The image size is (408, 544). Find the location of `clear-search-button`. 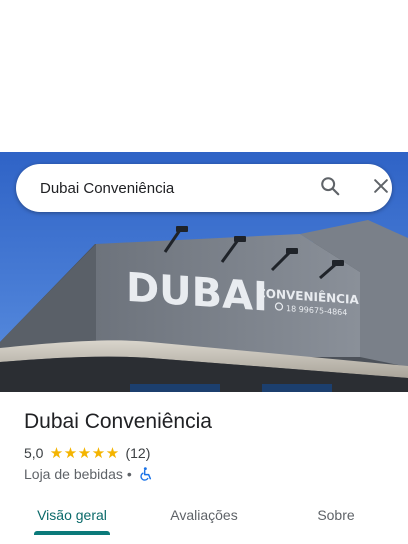

clear-search-button is located at coordinates (381, 188).